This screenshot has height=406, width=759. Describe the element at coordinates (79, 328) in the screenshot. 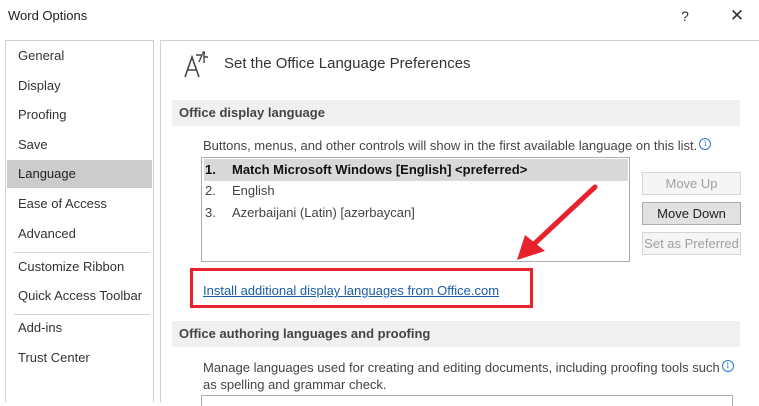

I see `sidebar-item-add-ins: Add-ins` at that location.